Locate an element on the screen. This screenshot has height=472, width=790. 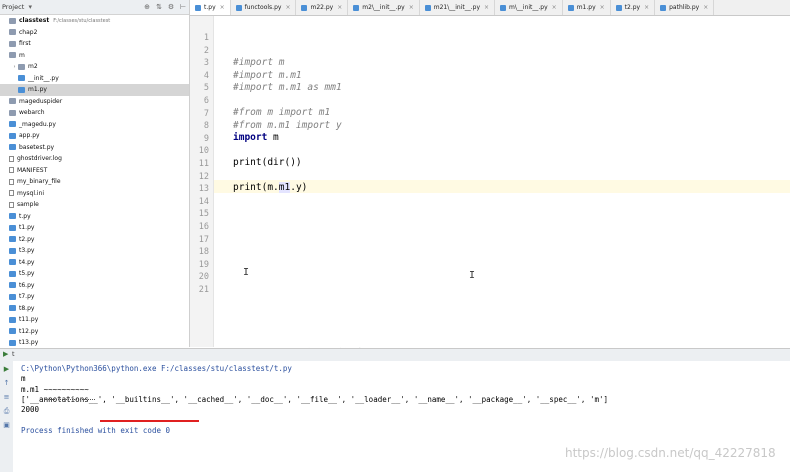
tree-item: t2.py is located at coordinates (94, 240).